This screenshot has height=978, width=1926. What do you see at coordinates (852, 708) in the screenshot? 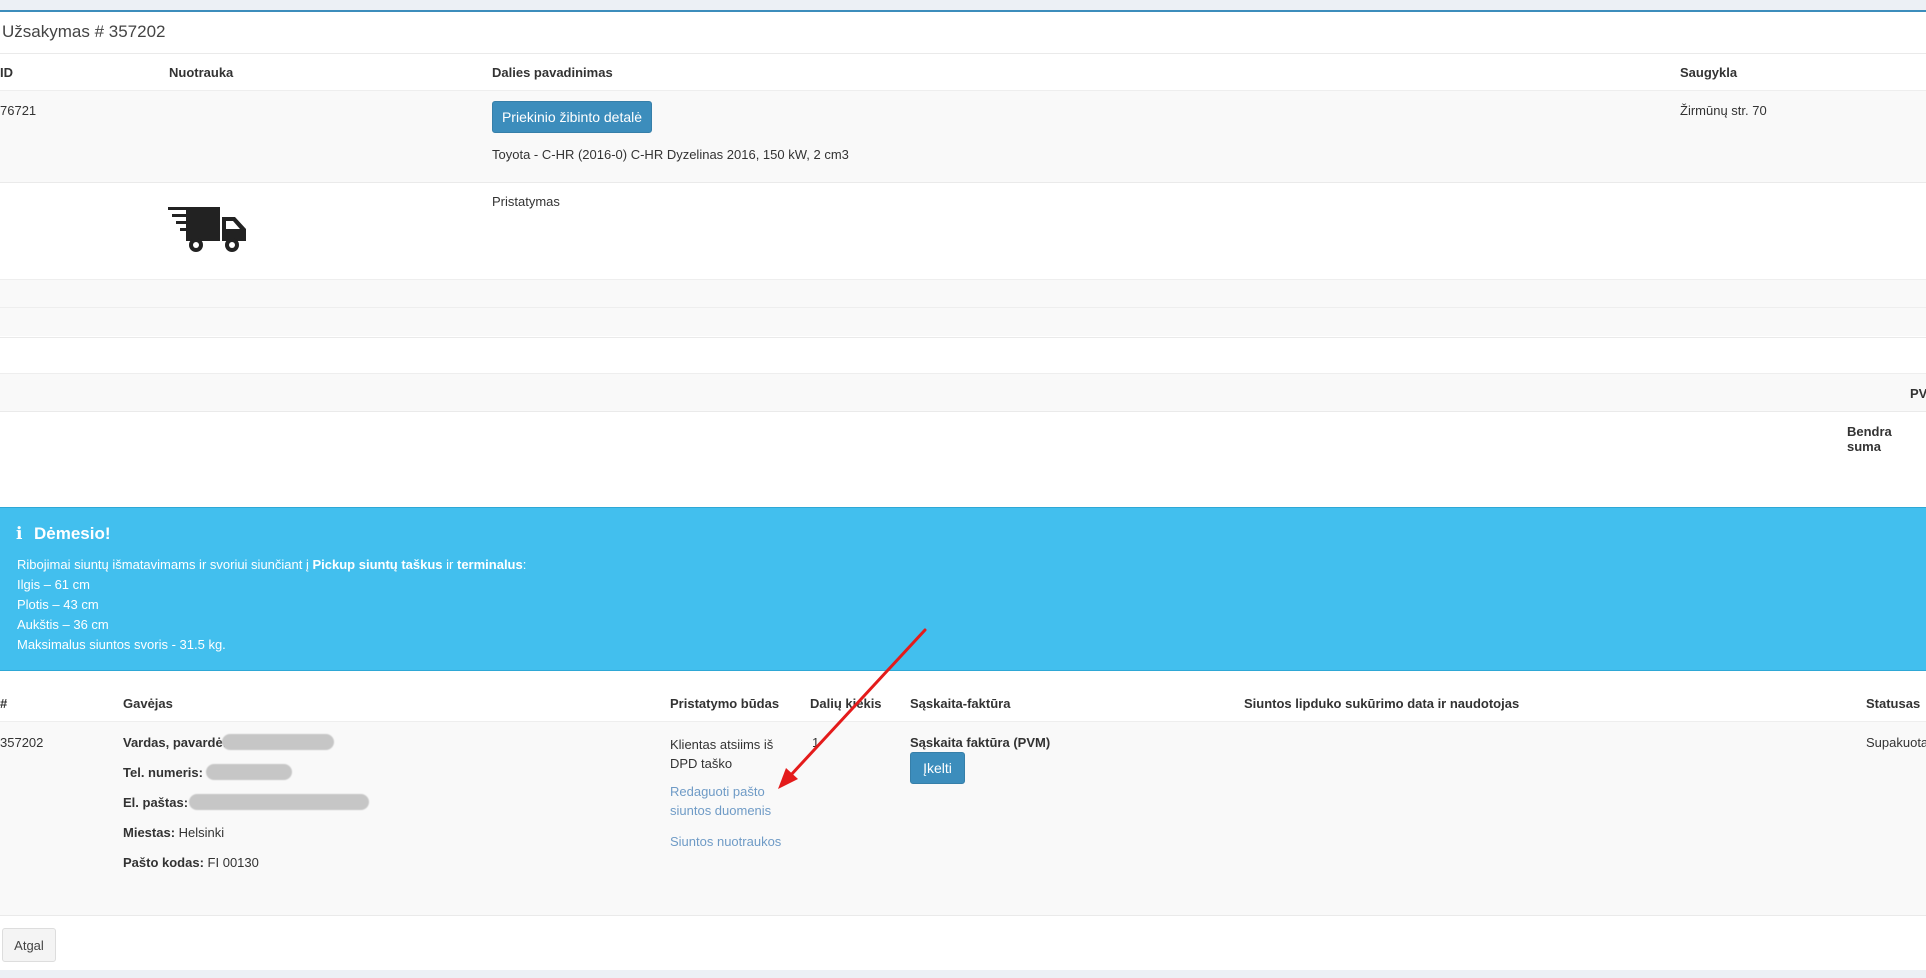
I see `annotation-arrow` at bounding box center [852, 708].